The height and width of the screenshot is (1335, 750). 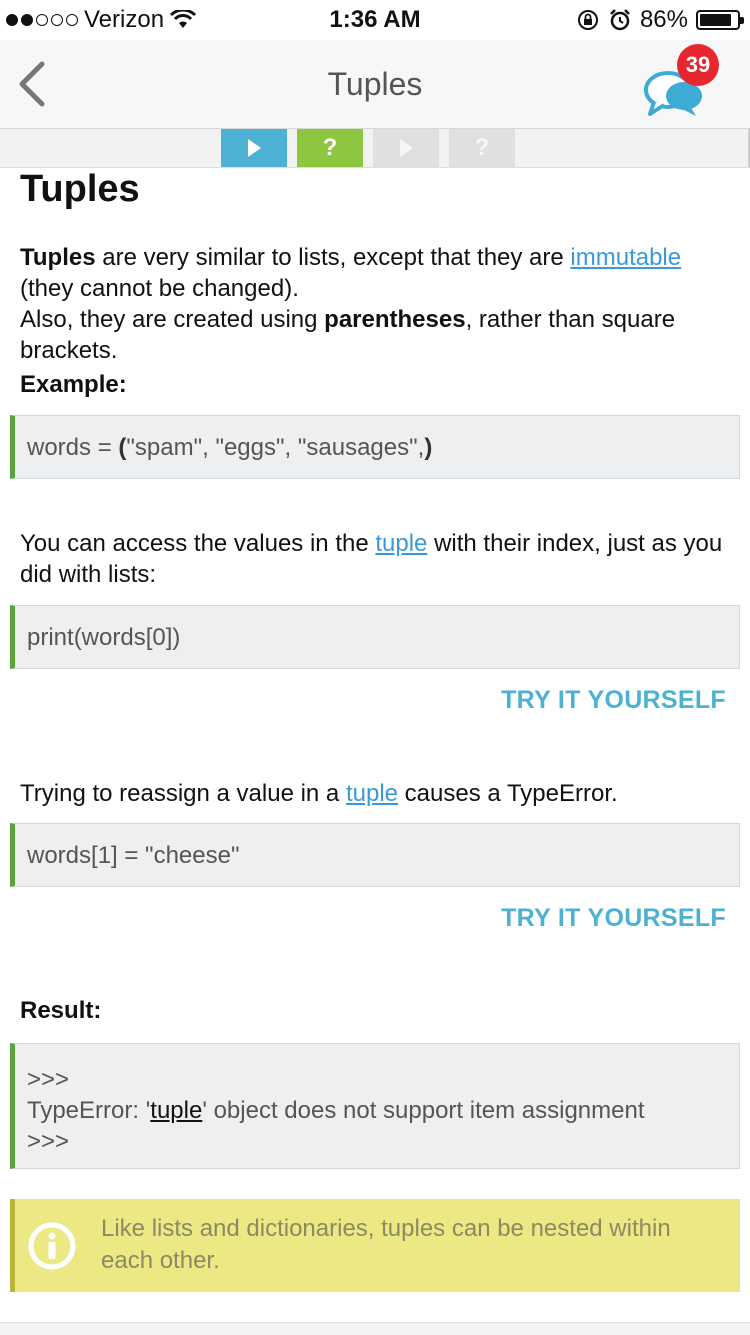 I want to click on text-span: causes a TypeError., so click(x=508, y=793).